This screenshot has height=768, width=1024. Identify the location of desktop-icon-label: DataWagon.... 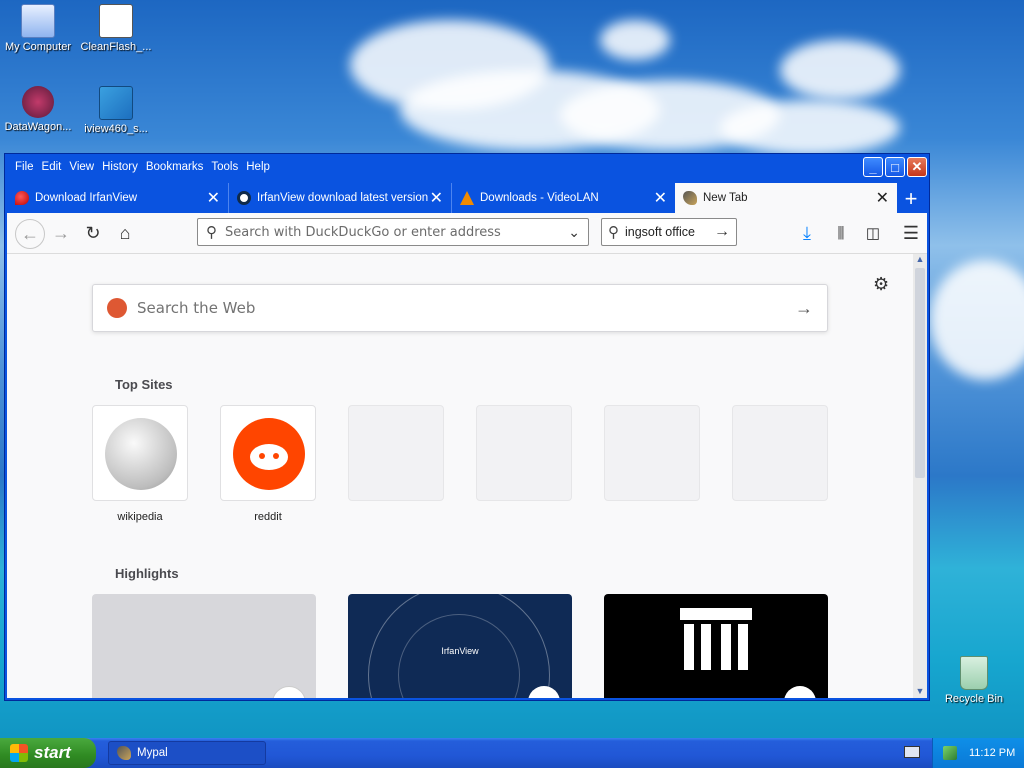
(38, 127).